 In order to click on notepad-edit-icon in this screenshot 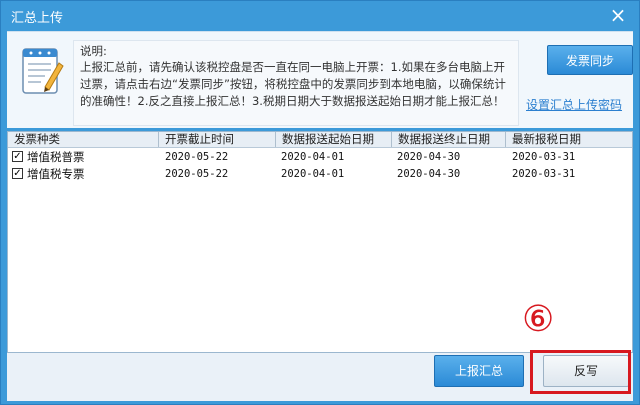, I will do `click(43, 71)`.